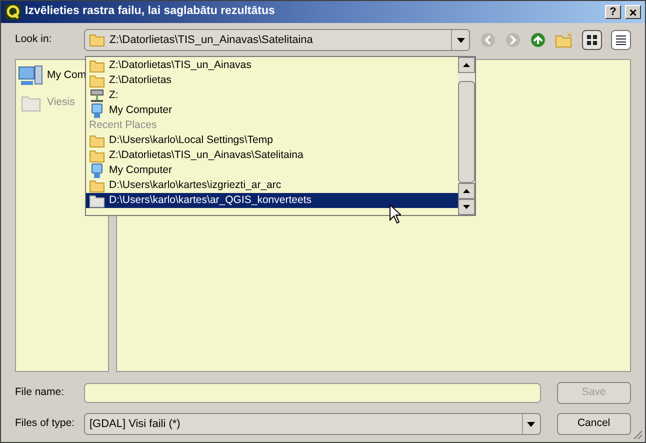 The width and height of the screenshot is (646, 443). Describe the element at coordinates (272, 200) in the screenshot. I see `dropdown-item: D:\Users\karlo\kartes\ar_QGIS_konverteets` at that location.